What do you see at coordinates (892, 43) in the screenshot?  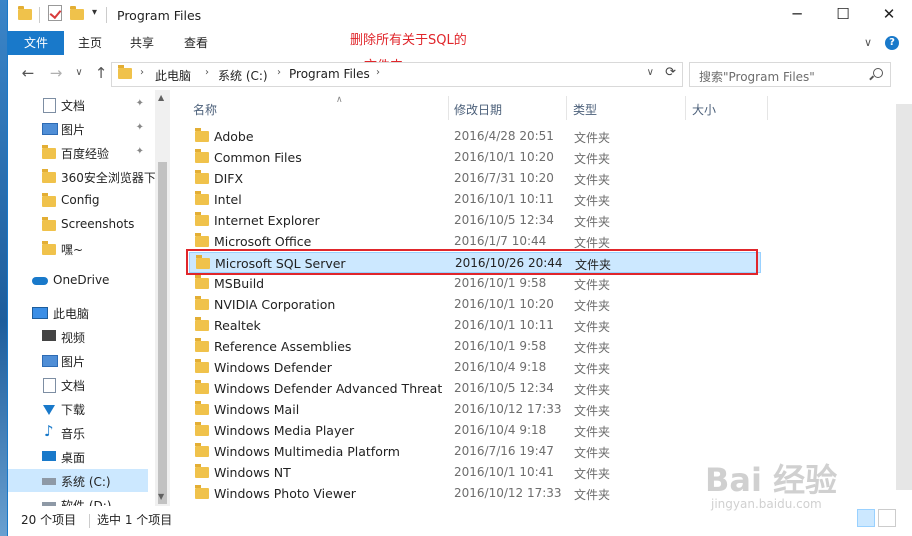 I see `help-icon: ?` at bounding box center [892, 43].